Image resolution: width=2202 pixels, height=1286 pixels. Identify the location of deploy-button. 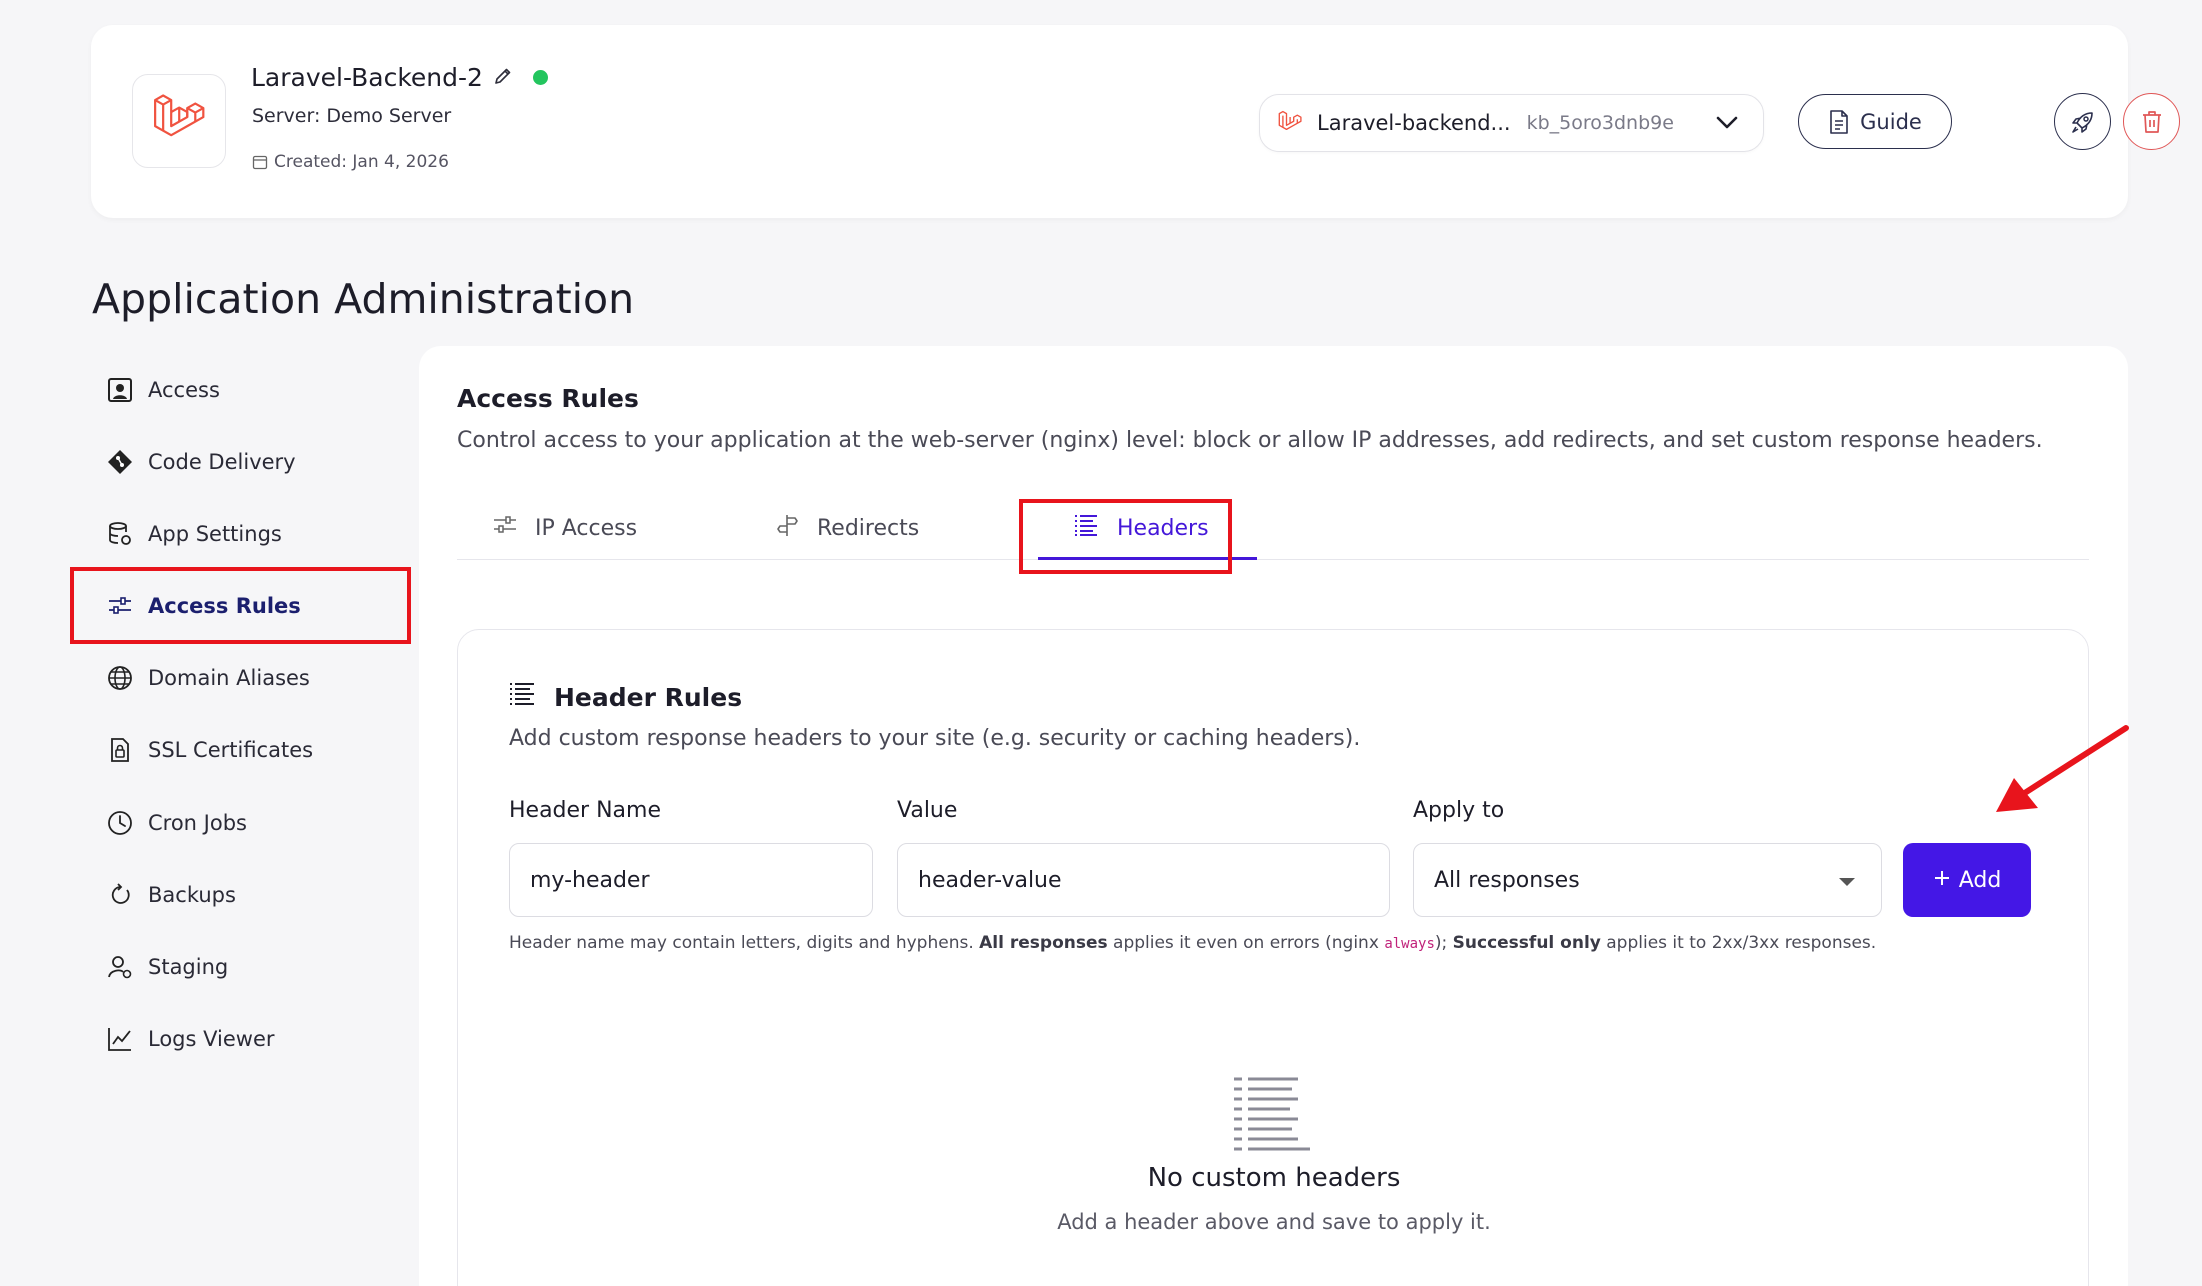
(2082, 121).